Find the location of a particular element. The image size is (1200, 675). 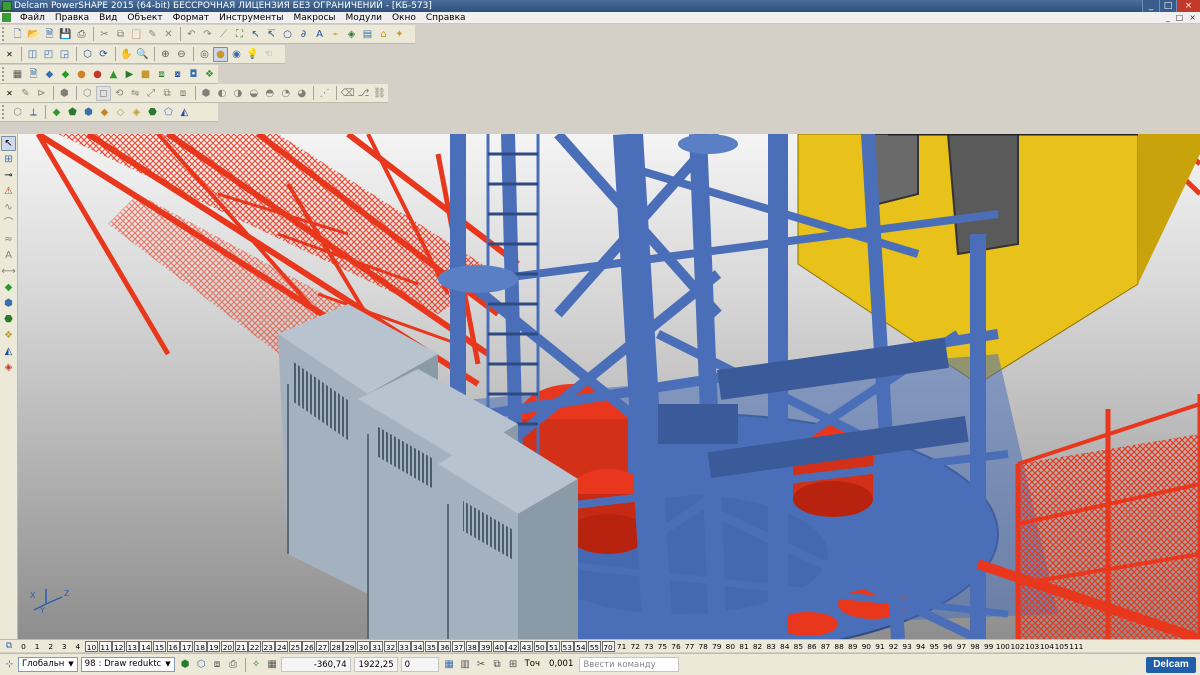

assembly-tool-icon: ❖ is located at coordinates (8, 335).